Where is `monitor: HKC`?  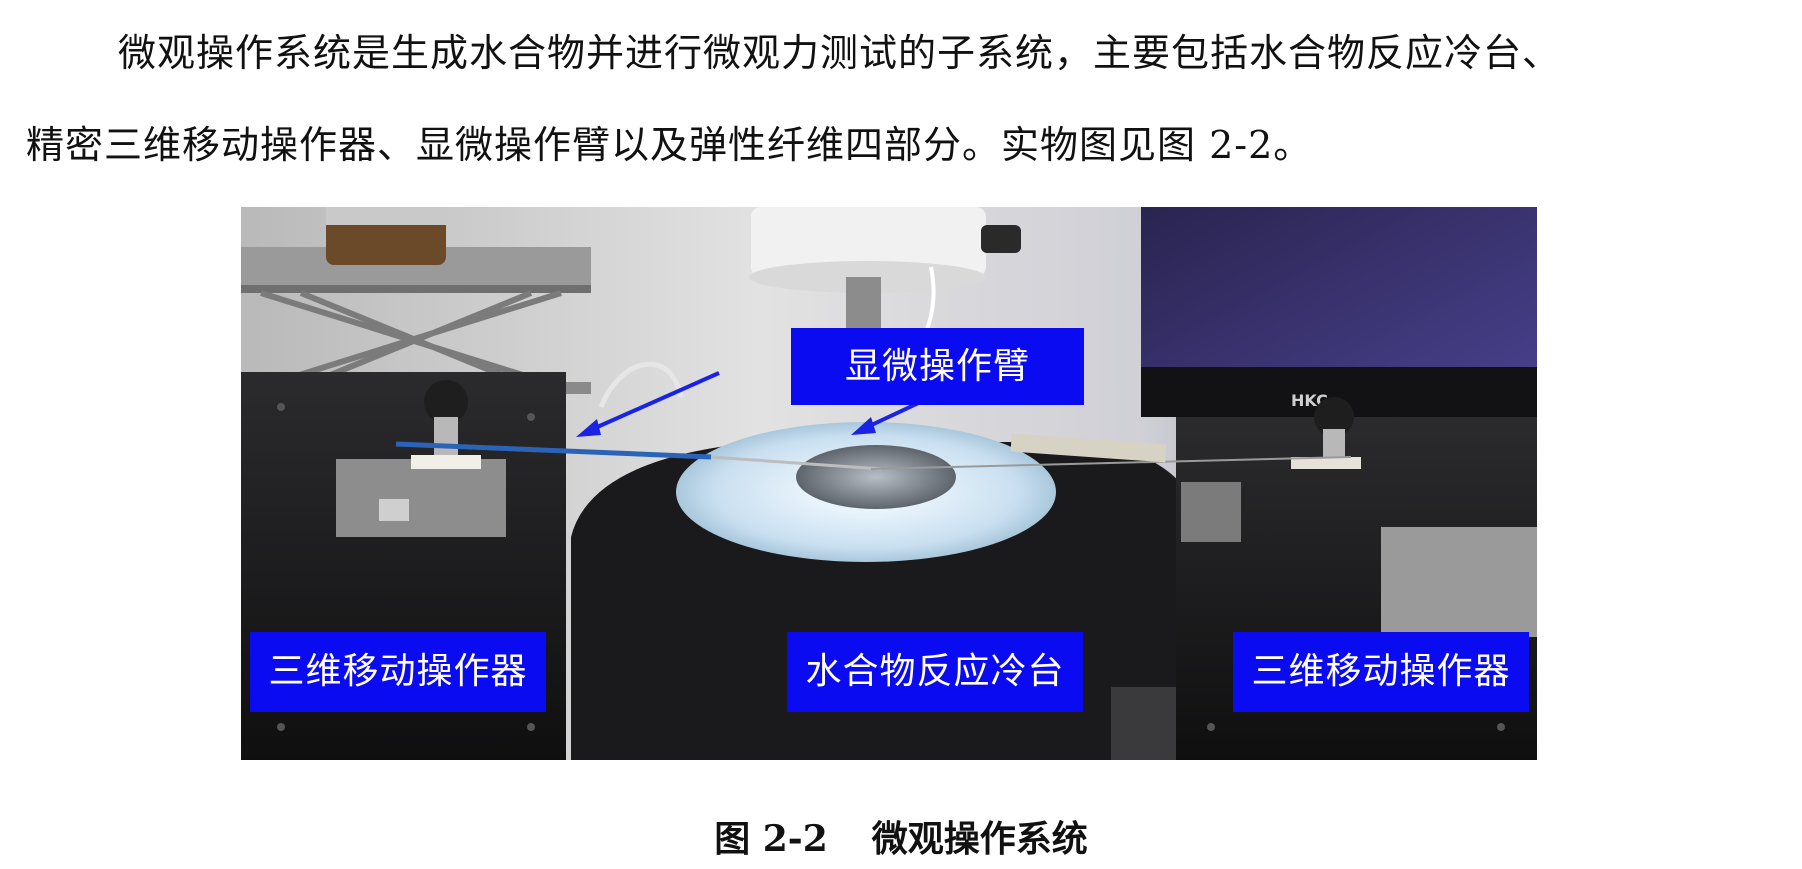 monitor: HKC is located at coordinates (1339, 312).